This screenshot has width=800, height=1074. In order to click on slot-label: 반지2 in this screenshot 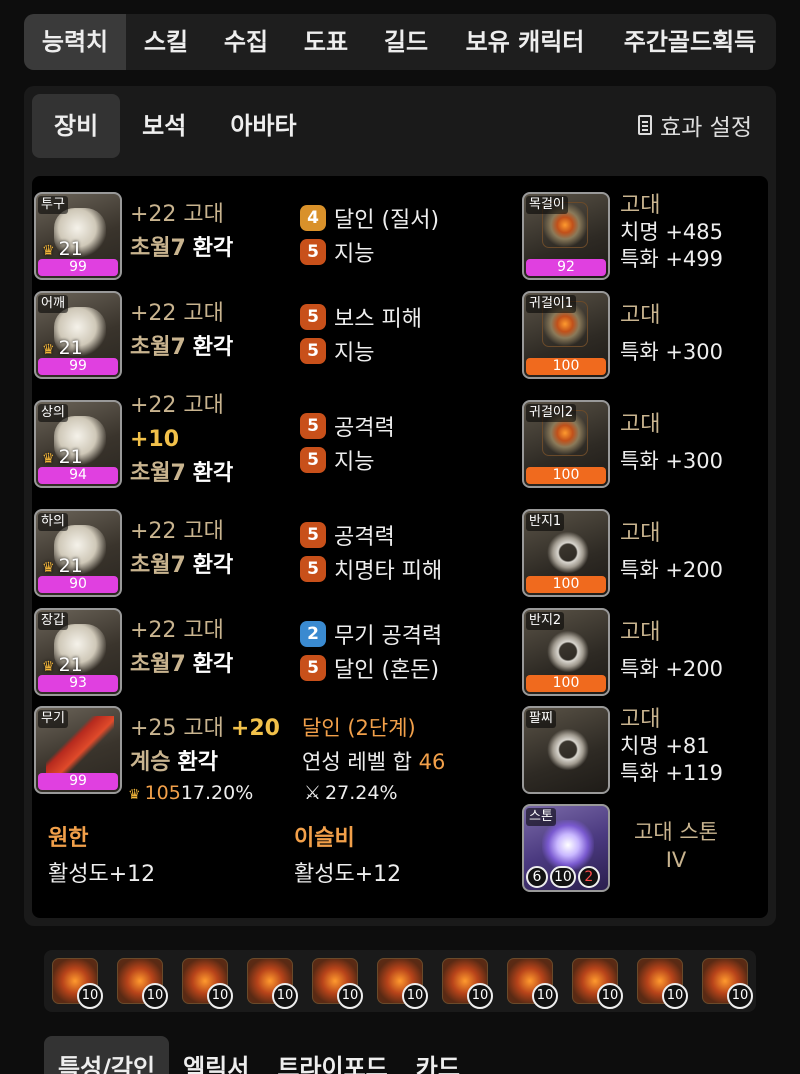, I will do `click(545, 621)`.